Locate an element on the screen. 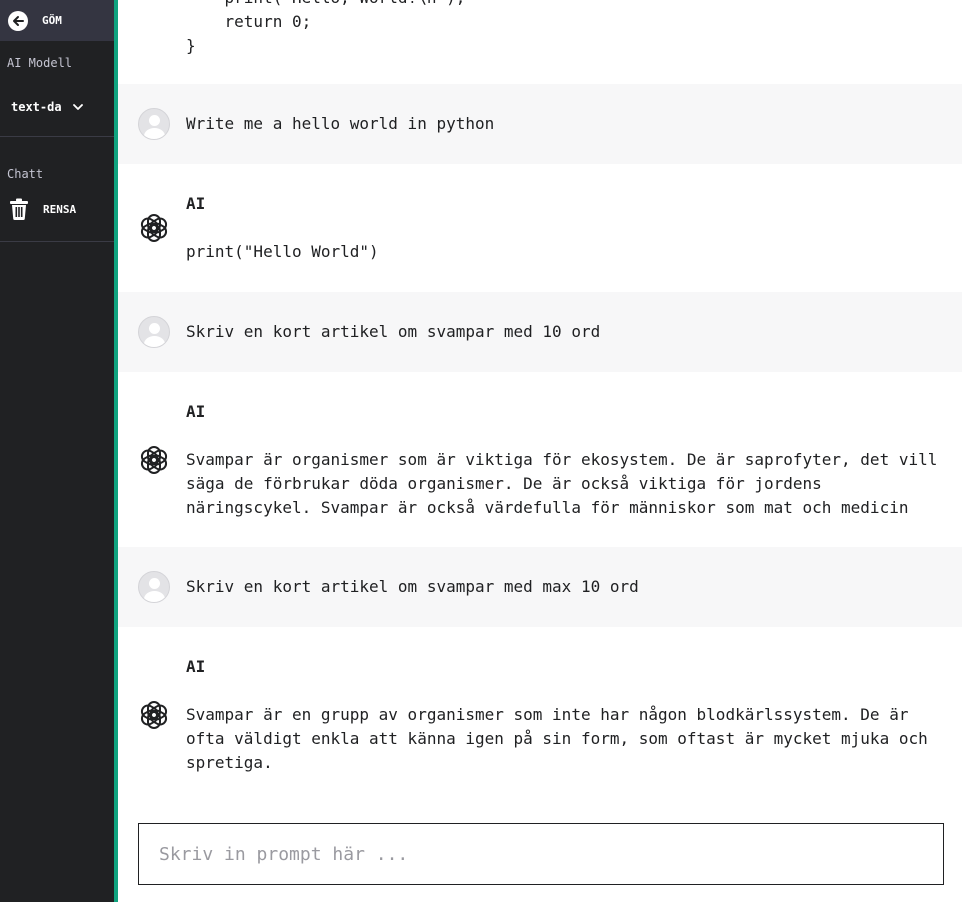 This screenshot has height=902, width=962. clear-chat-label: RENSA is located at coordinates (60, 209).